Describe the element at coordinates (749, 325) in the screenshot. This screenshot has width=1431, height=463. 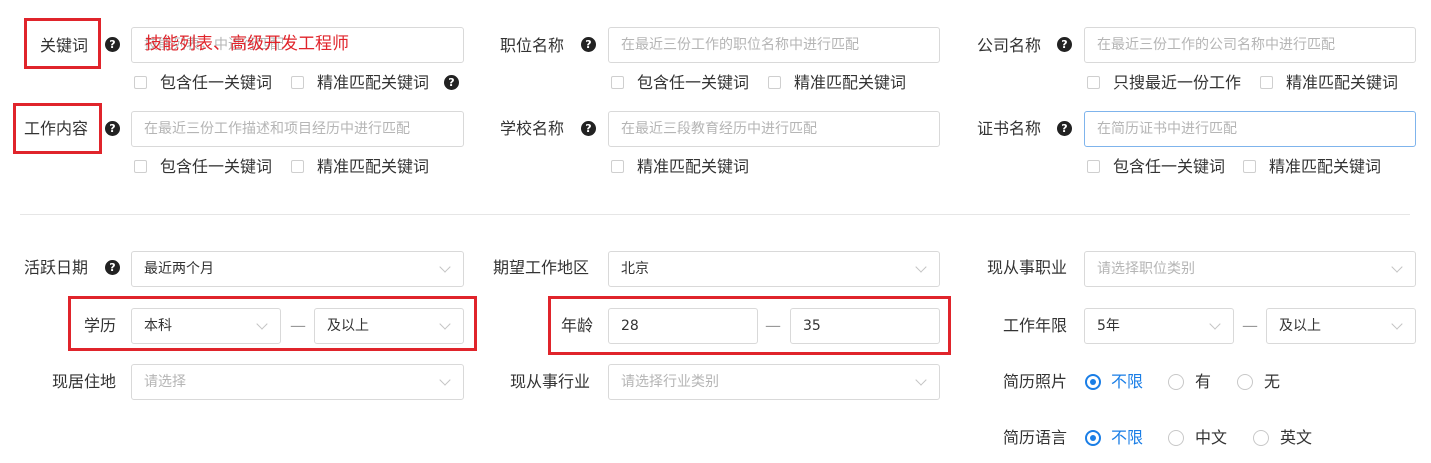
I see `age-highlight-box` at that location.